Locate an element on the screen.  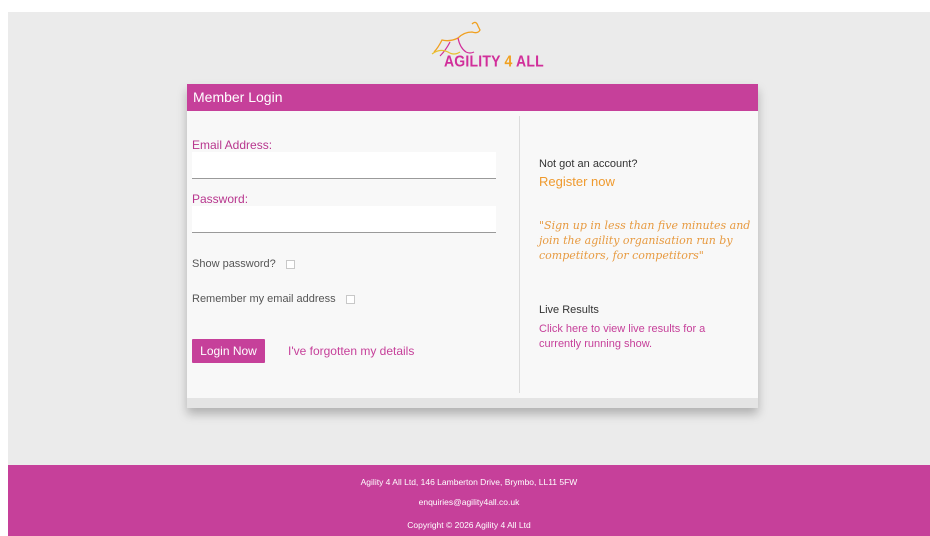
show-password-row: Show password? is located at coordinates (243, 264).